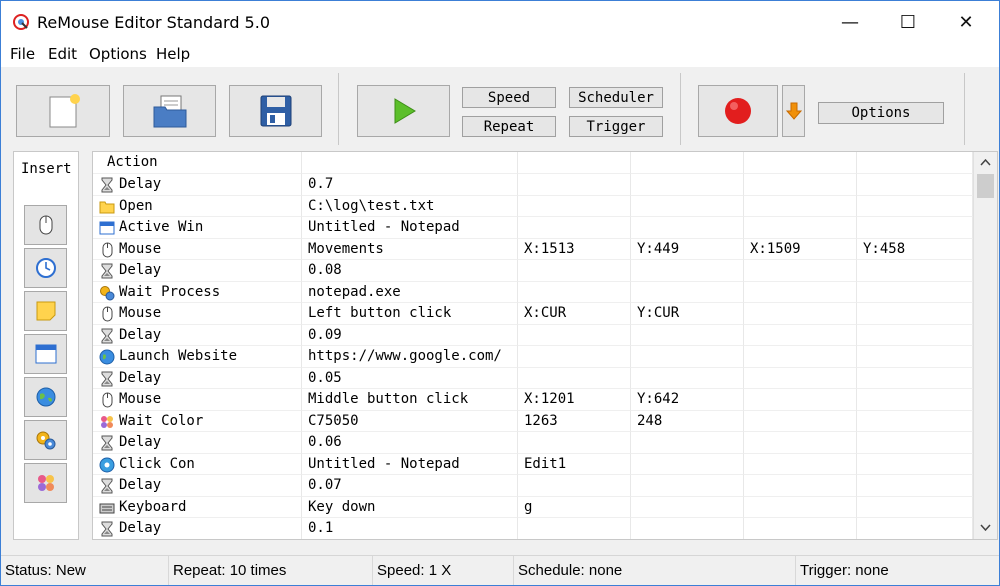 The width and height of the screenshot is (1000, 586). What do you see at coordinates (410, 443) in the screenshot?
I see `param-cell-c2: 0.06` at bounding box center [410, 443].